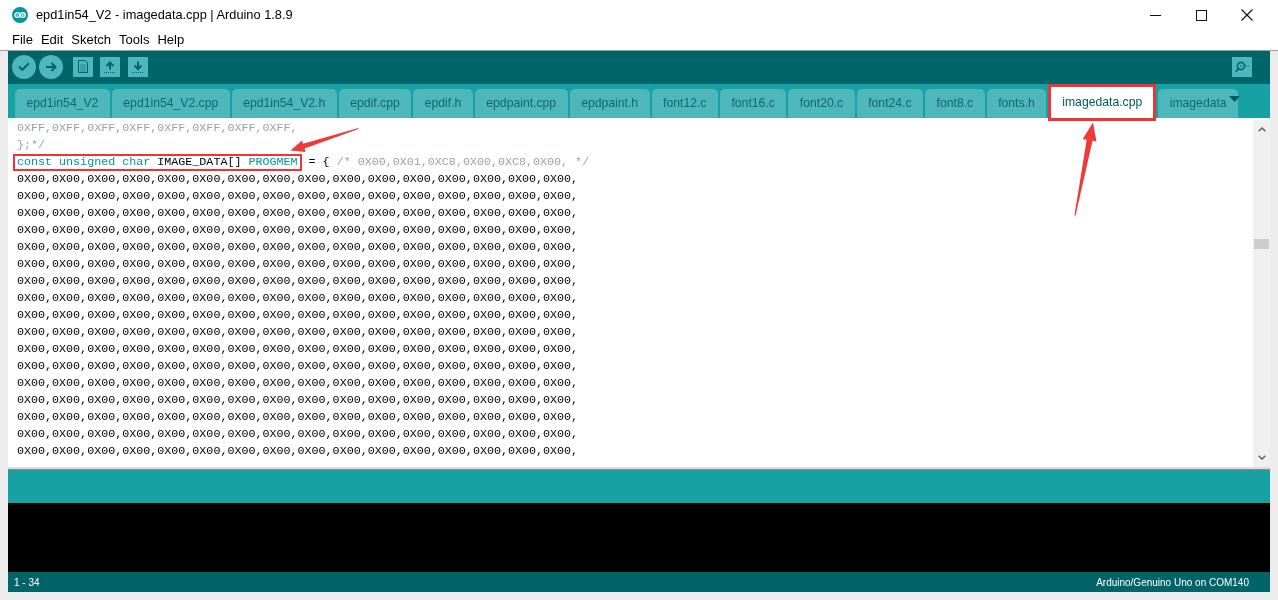  I want to click on file-tab: imagedata.cpp, so click(1102, 102).